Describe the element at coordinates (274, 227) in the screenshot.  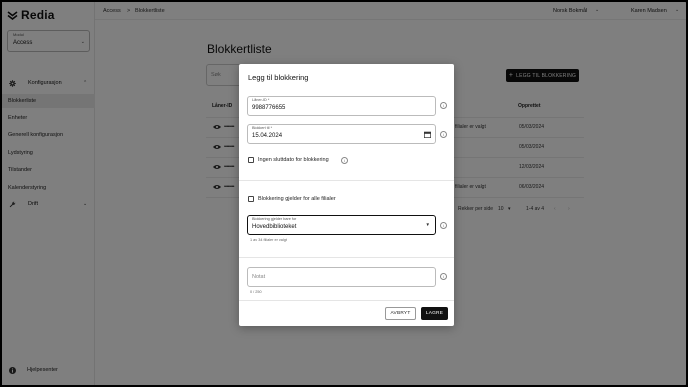
I see `branch-select-value: Hovedbiblioteket` at that location.